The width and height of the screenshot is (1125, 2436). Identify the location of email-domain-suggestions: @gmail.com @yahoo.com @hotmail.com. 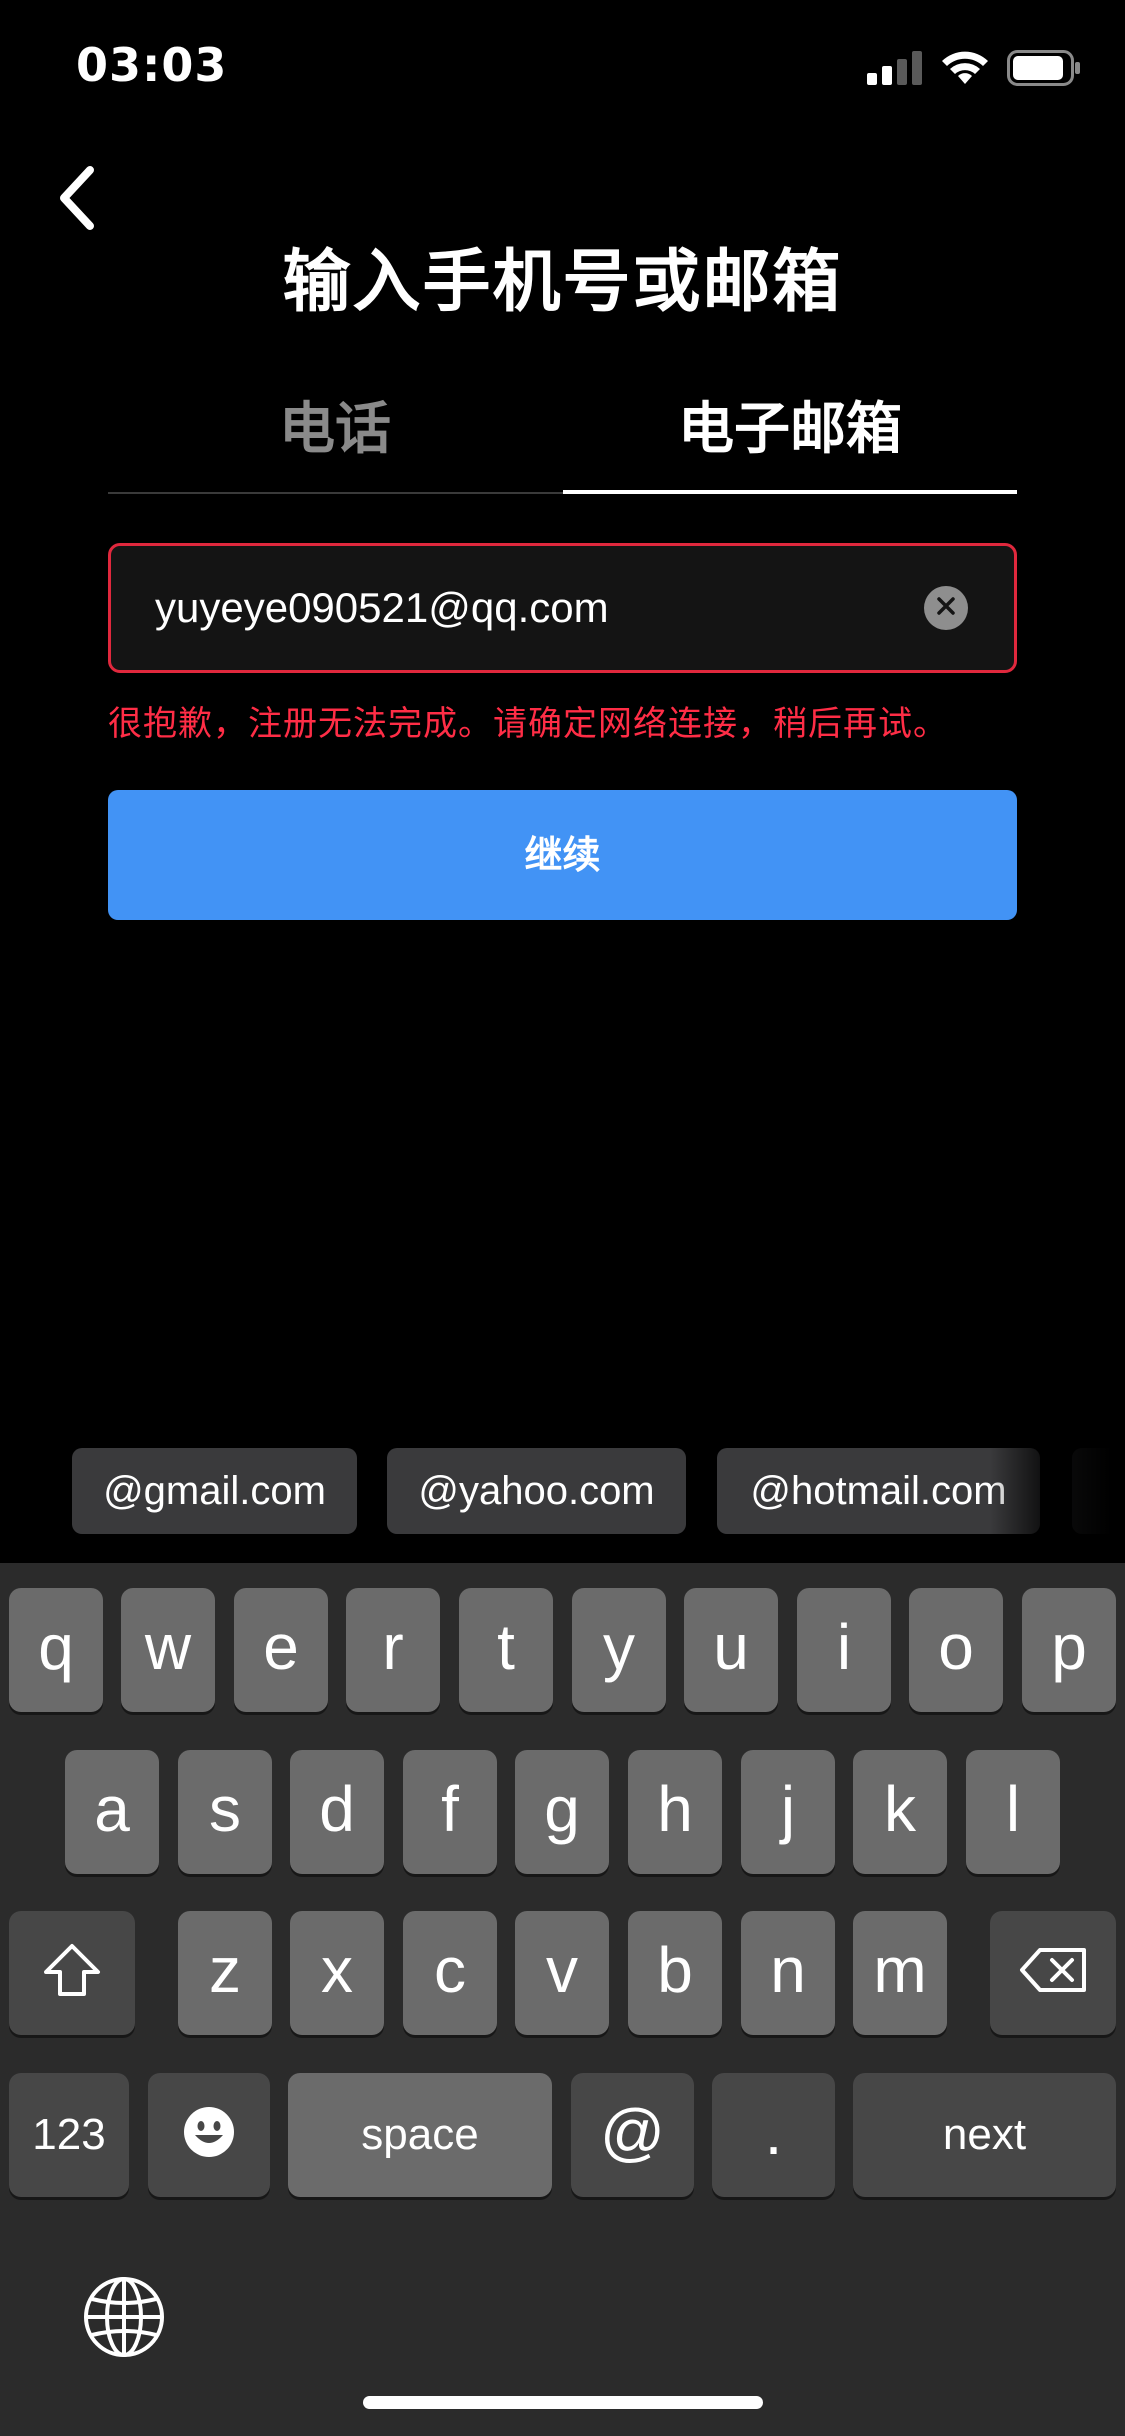
(562, 1492).